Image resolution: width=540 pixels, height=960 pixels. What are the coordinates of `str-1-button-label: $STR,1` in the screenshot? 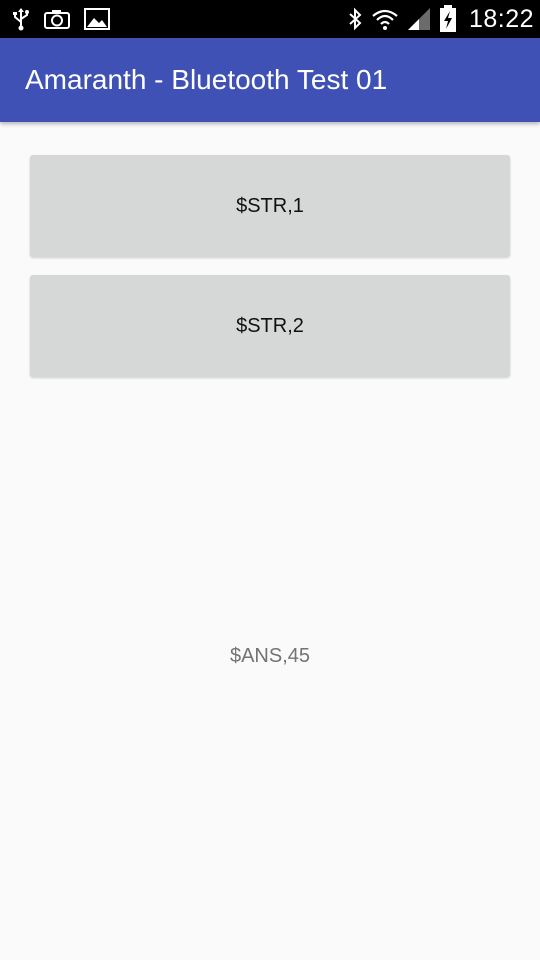 It's located at (270, 205).